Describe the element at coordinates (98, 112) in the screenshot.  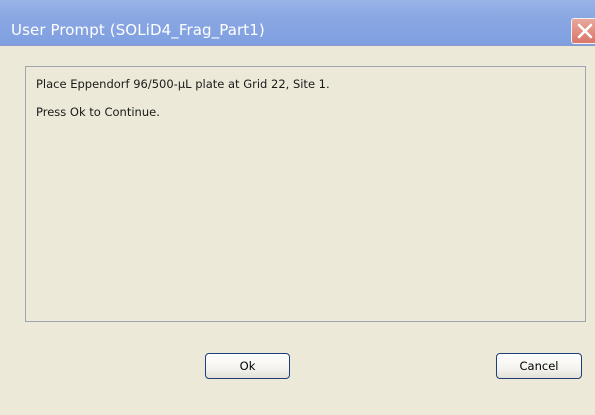
I see `continue-instruction: Press Ok to Continue.` at that location.